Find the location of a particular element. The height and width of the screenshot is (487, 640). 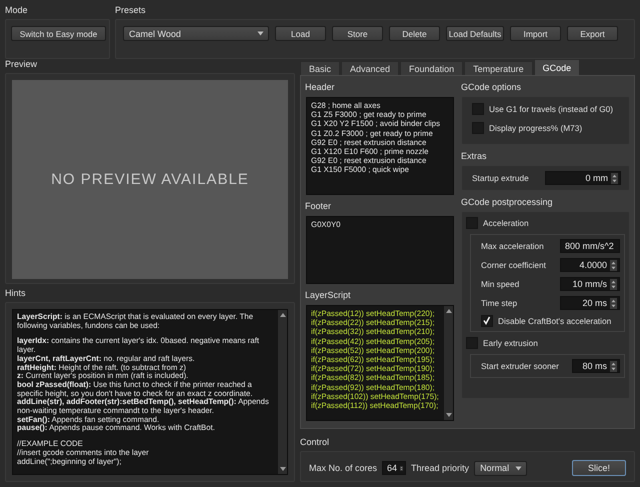

spin-field: 80 ms is located at coordinates (596, 366).